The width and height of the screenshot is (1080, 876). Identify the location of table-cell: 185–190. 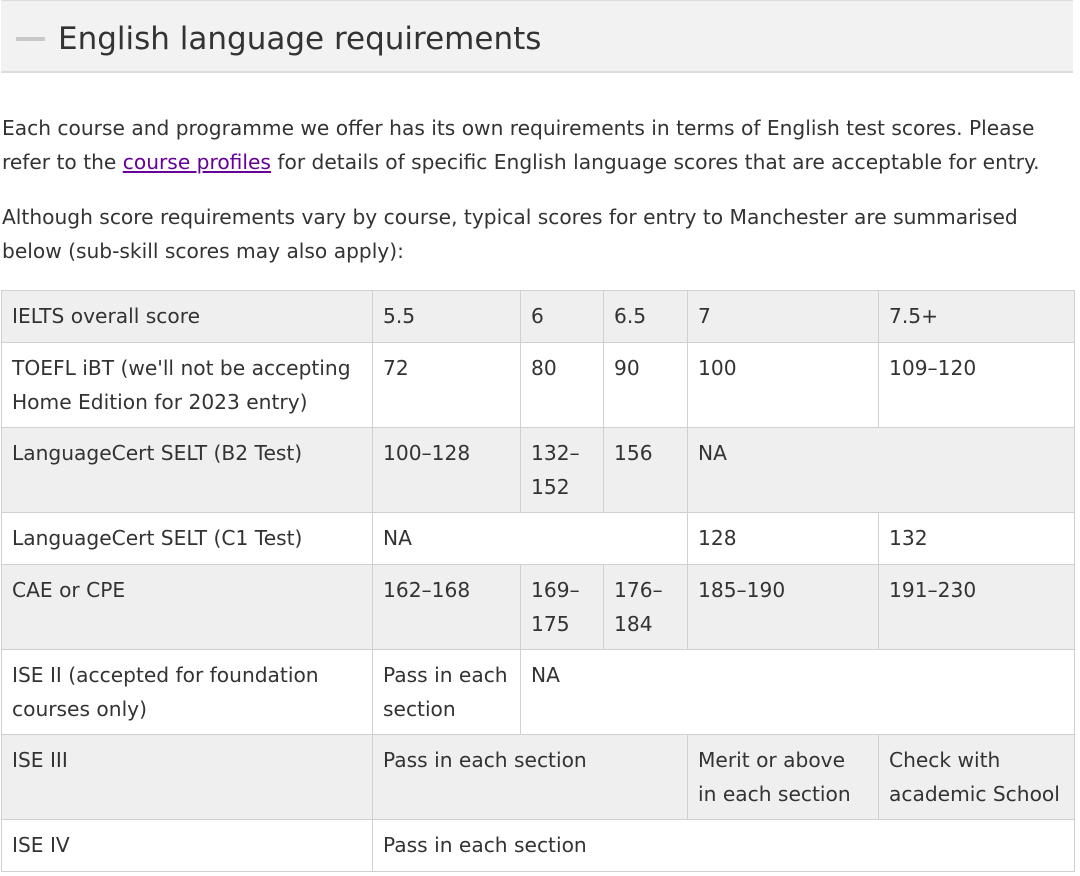
(783, 607).